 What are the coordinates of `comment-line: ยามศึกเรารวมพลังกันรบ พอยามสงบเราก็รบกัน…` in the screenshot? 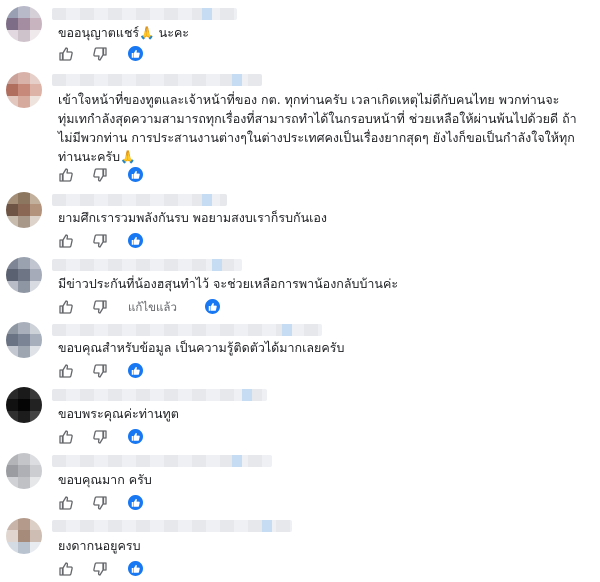 It's located at (193, 217).